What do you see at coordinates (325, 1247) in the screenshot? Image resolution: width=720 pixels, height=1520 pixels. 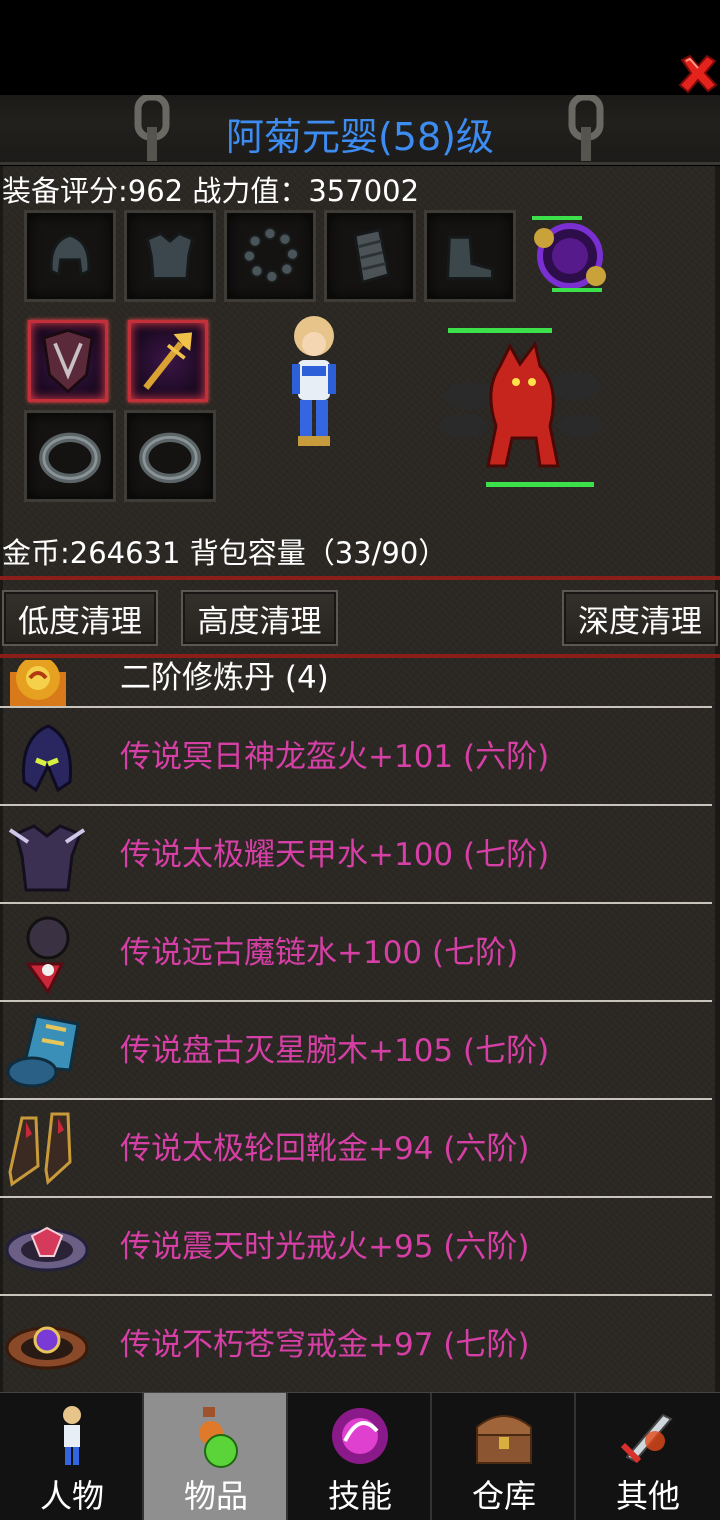 I see `item-name: 传说震天时光戒火+95 (六阶)` at bounding box center [325, 1247].